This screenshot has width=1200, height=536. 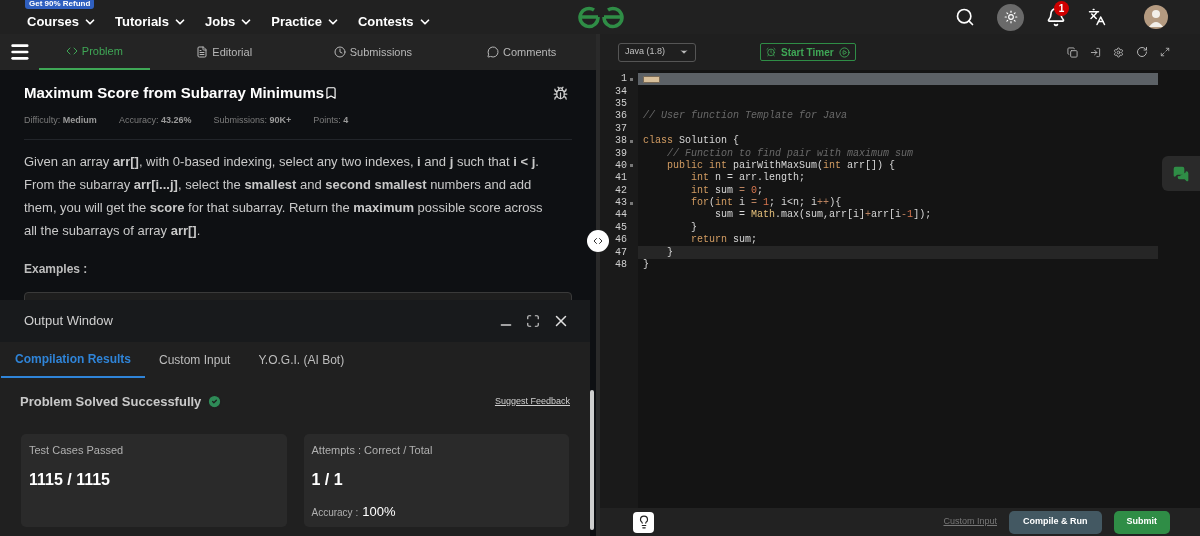 What do you see at coordinates (202, 52) in the screenshot?
I see `document-icon` at bounding box center [202, 52].